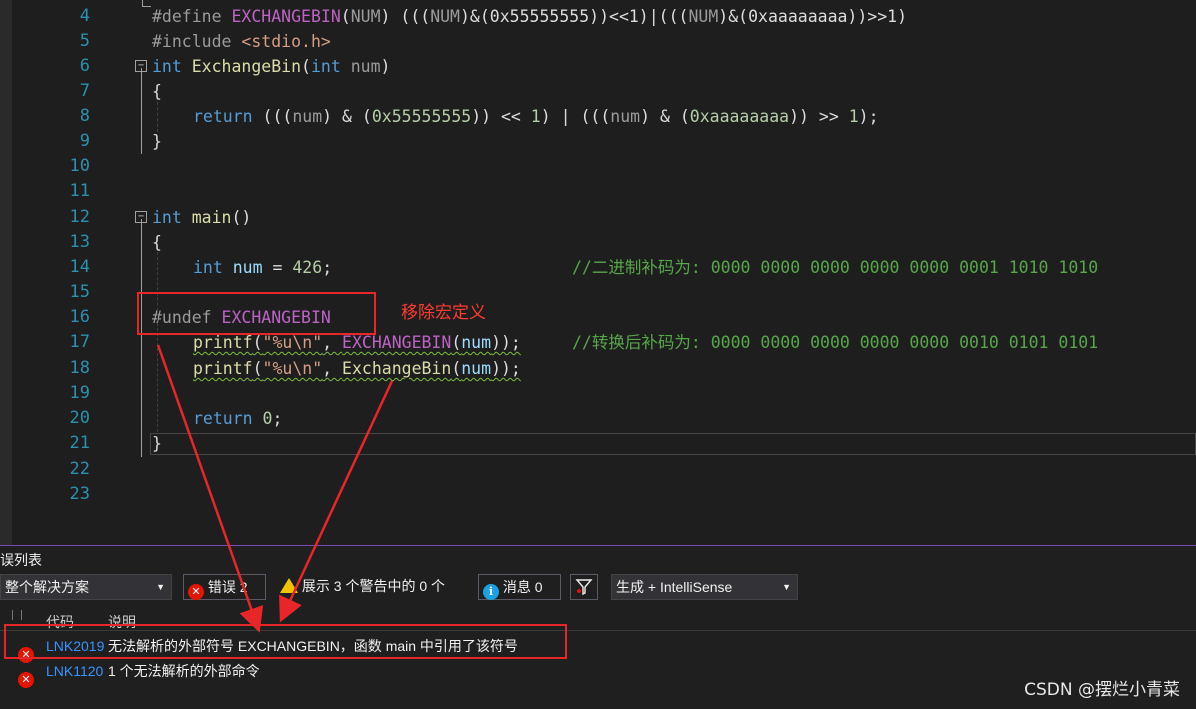 This screenshot has height=709, width=1196. What do you see at coordinates (184, 671) in the screenshot?
I see `error-description: 1 个无法解析的外部命令` at bounding box center [184, 671].